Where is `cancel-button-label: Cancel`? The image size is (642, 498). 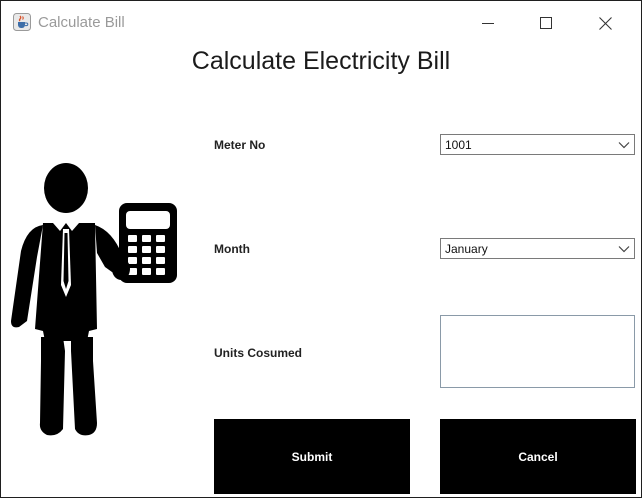 cancel-button-label: Cancel is located at coordinates (538, 456).